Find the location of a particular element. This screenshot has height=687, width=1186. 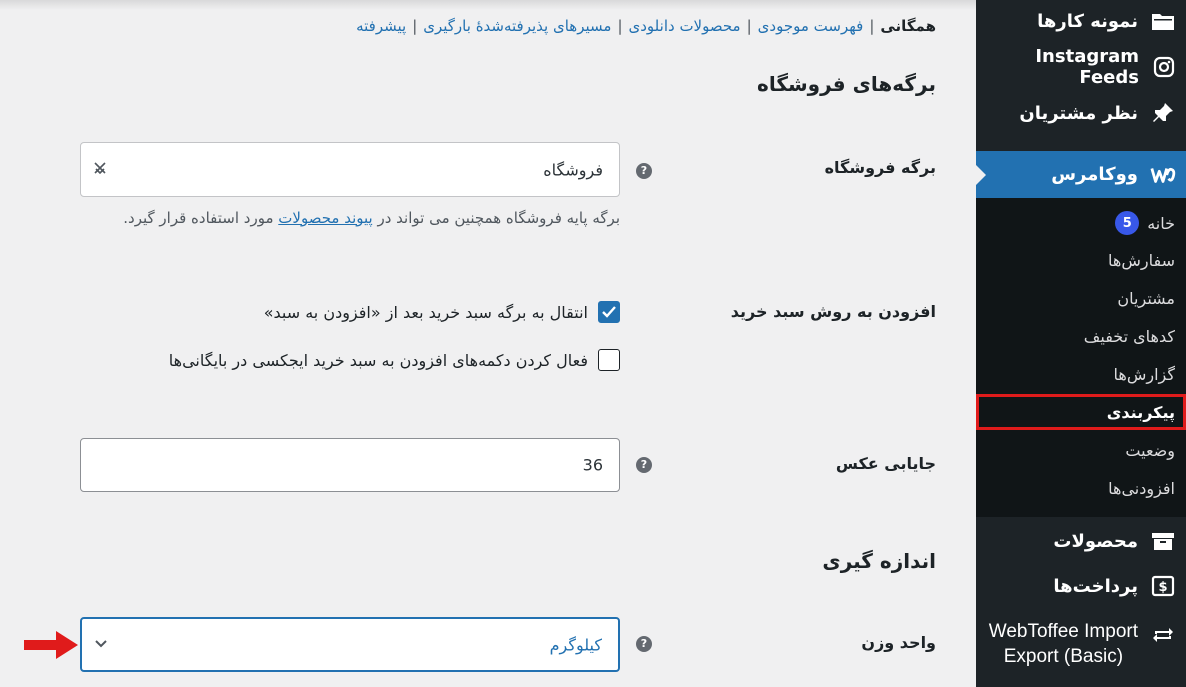

clear-chevron-icon is located at coordinates (100, 170).